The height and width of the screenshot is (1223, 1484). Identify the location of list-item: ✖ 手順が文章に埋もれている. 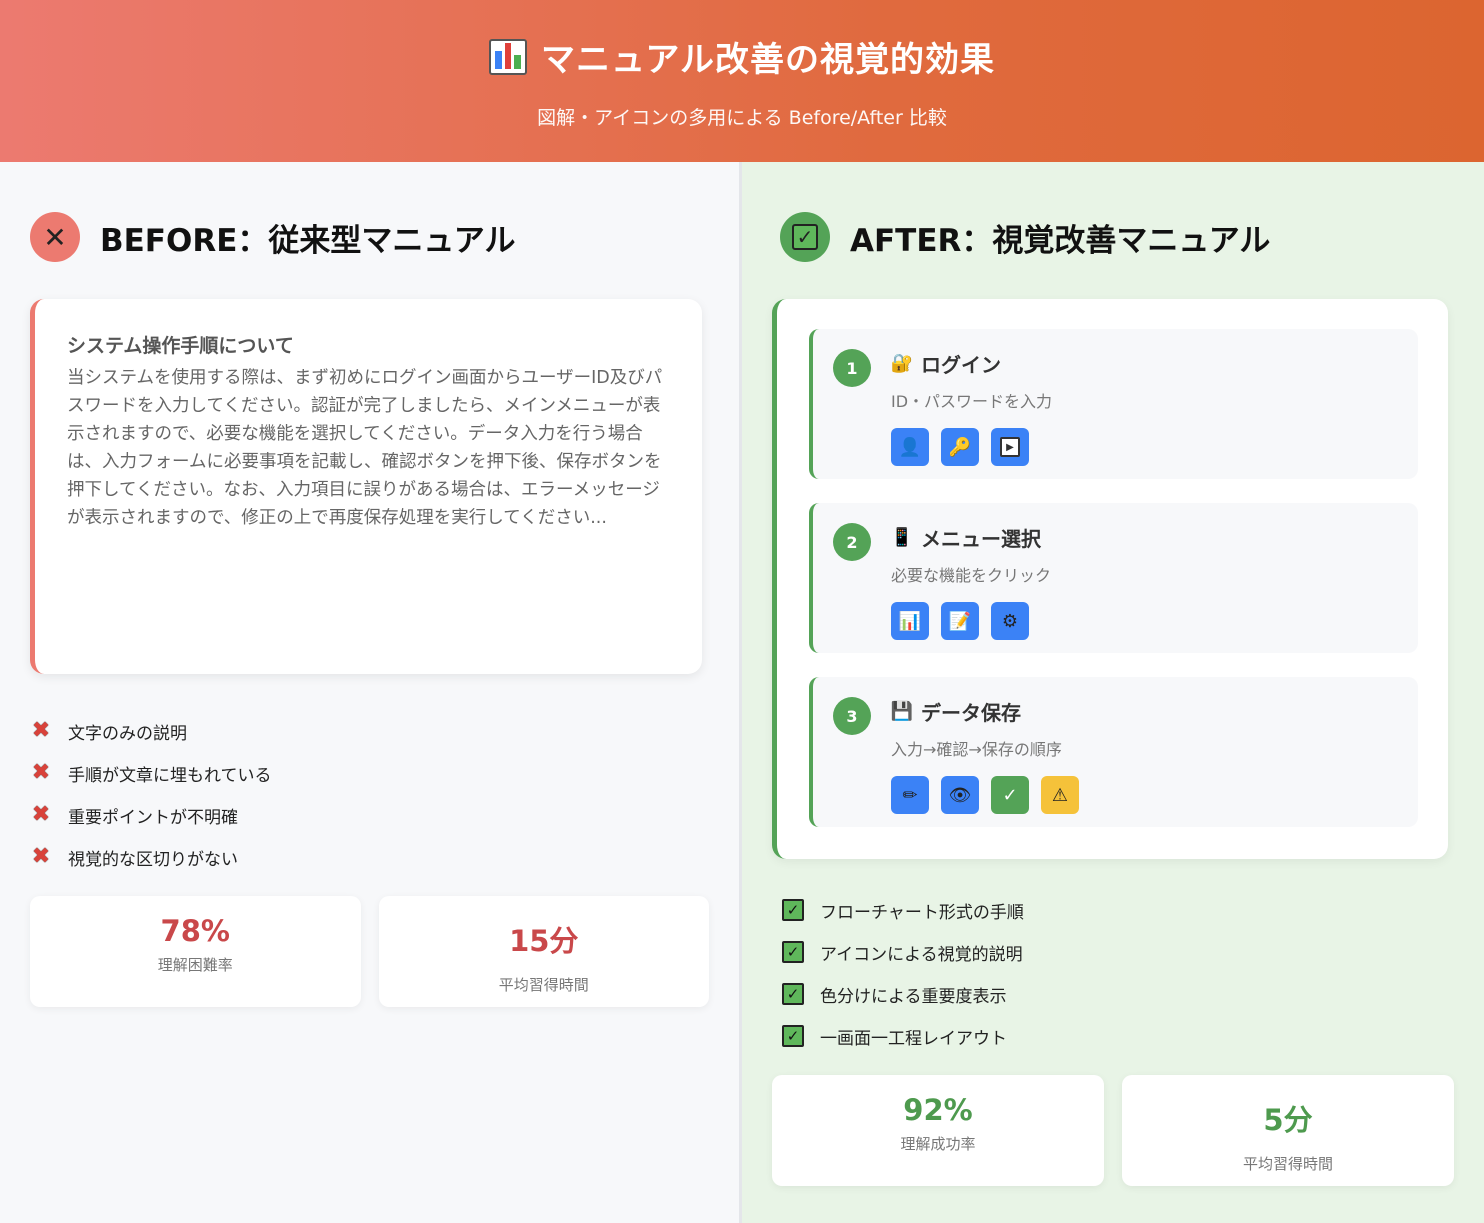
(369, 773).